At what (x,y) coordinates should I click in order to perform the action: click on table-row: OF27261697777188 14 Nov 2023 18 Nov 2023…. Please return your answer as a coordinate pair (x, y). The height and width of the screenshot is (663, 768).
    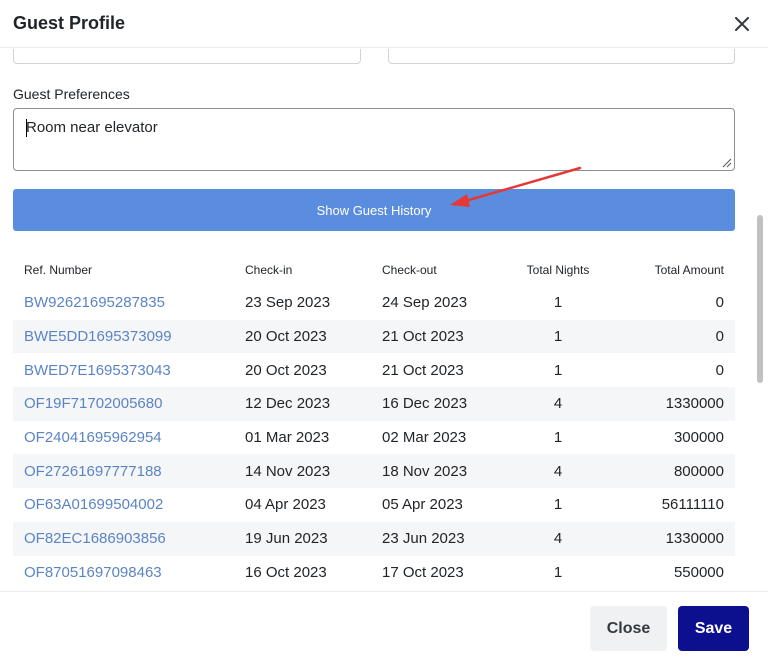
    Looking at the image, I should click on (374, 471).